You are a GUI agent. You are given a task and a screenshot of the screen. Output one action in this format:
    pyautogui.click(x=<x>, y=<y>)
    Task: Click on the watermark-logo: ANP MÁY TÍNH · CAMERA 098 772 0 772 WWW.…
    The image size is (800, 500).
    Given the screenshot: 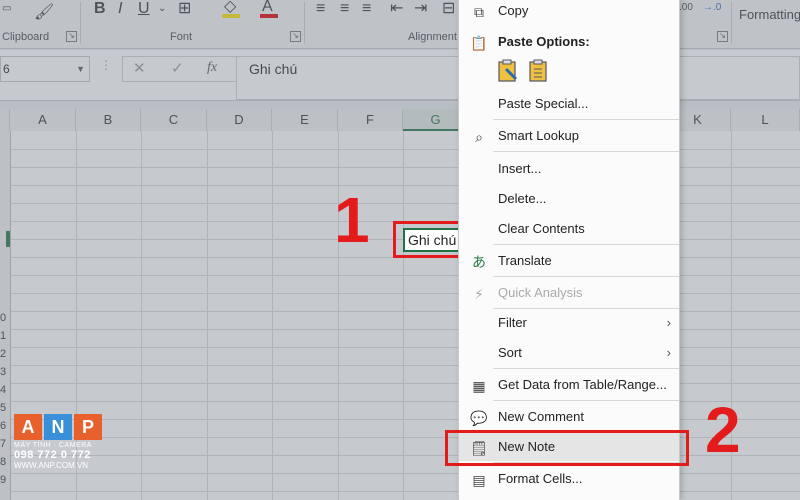 What is the action you would take?
    pyautogui.click(x=62, y=442)
    